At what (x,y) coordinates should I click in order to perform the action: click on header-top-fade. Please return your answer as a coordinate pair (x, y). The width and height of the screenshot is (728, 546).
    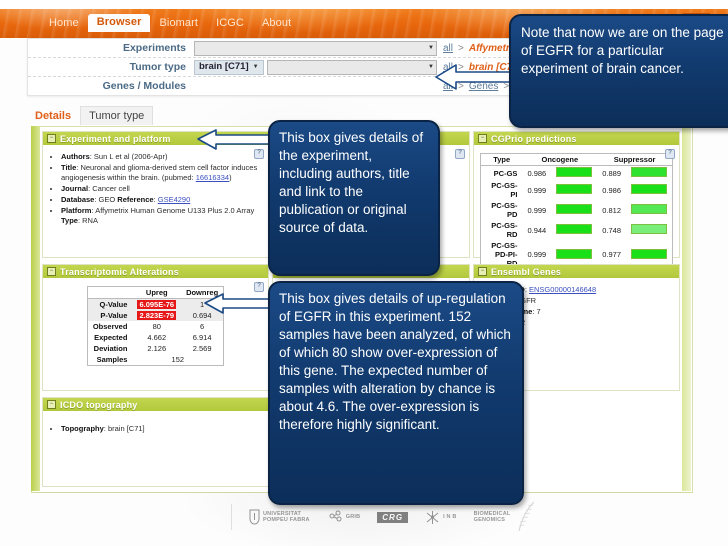
    Looking at the image, I should click on (364, 4).